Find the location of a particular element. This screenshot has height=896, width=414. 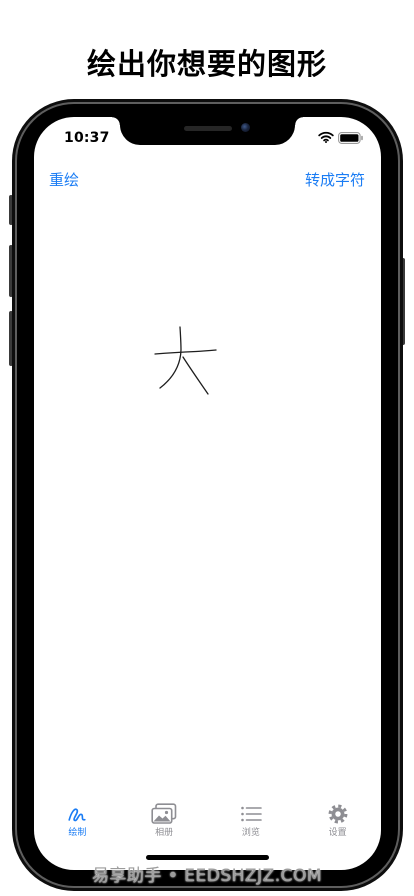

tab-settings: 设置 is located at coordinates (337, 821).